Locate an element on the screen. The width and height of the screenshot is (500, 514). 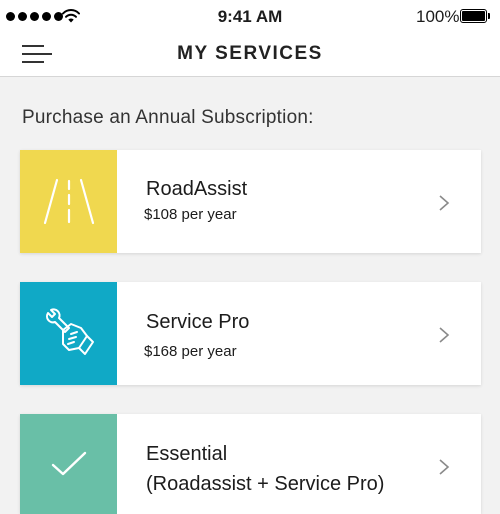
battery-full-icon is located at coordinates (475, 16).